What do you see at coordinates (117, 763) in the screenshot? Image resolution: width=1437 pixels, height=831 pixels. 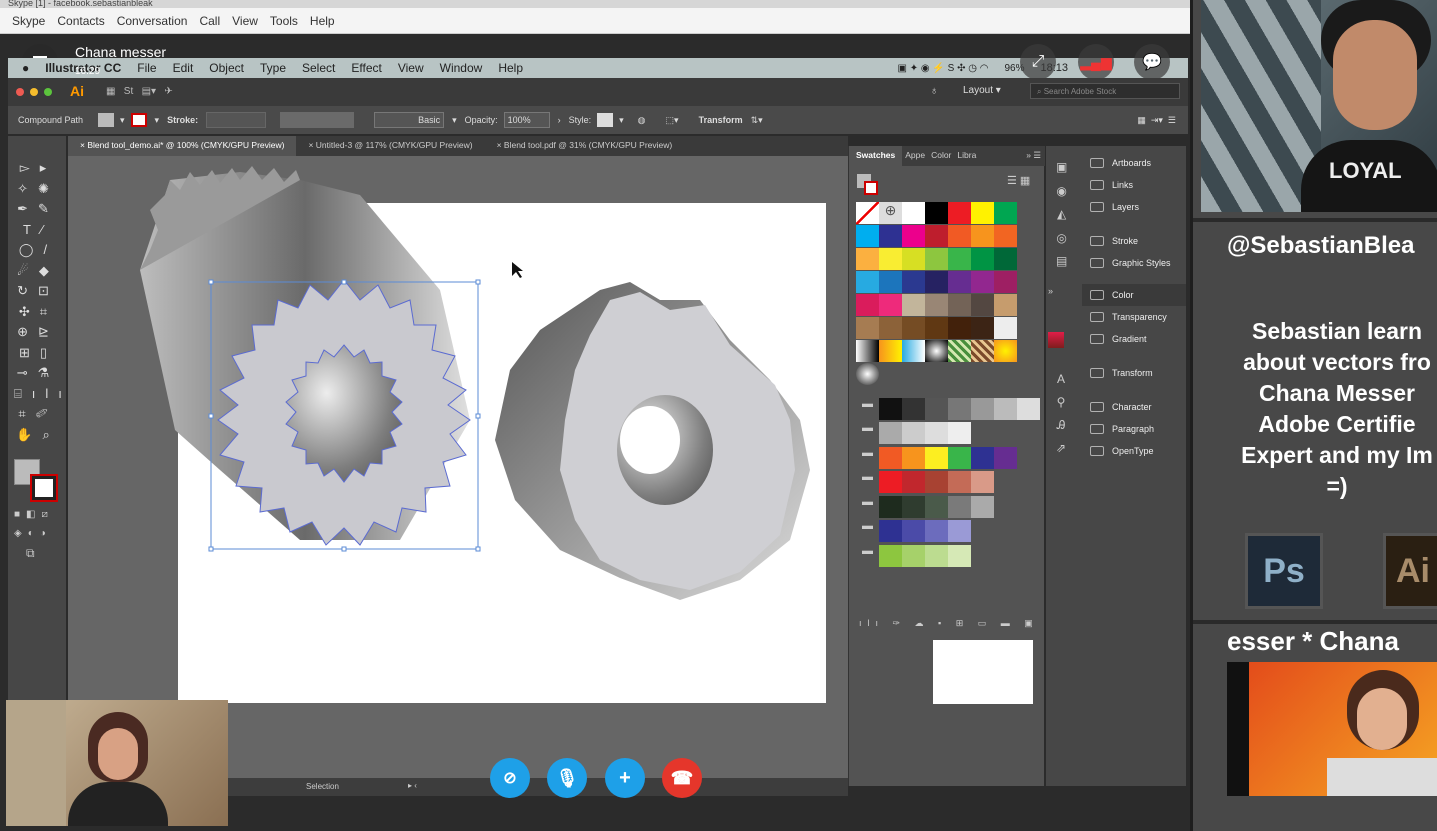 I see `self-video-preview` at bounding box center [117, 763].